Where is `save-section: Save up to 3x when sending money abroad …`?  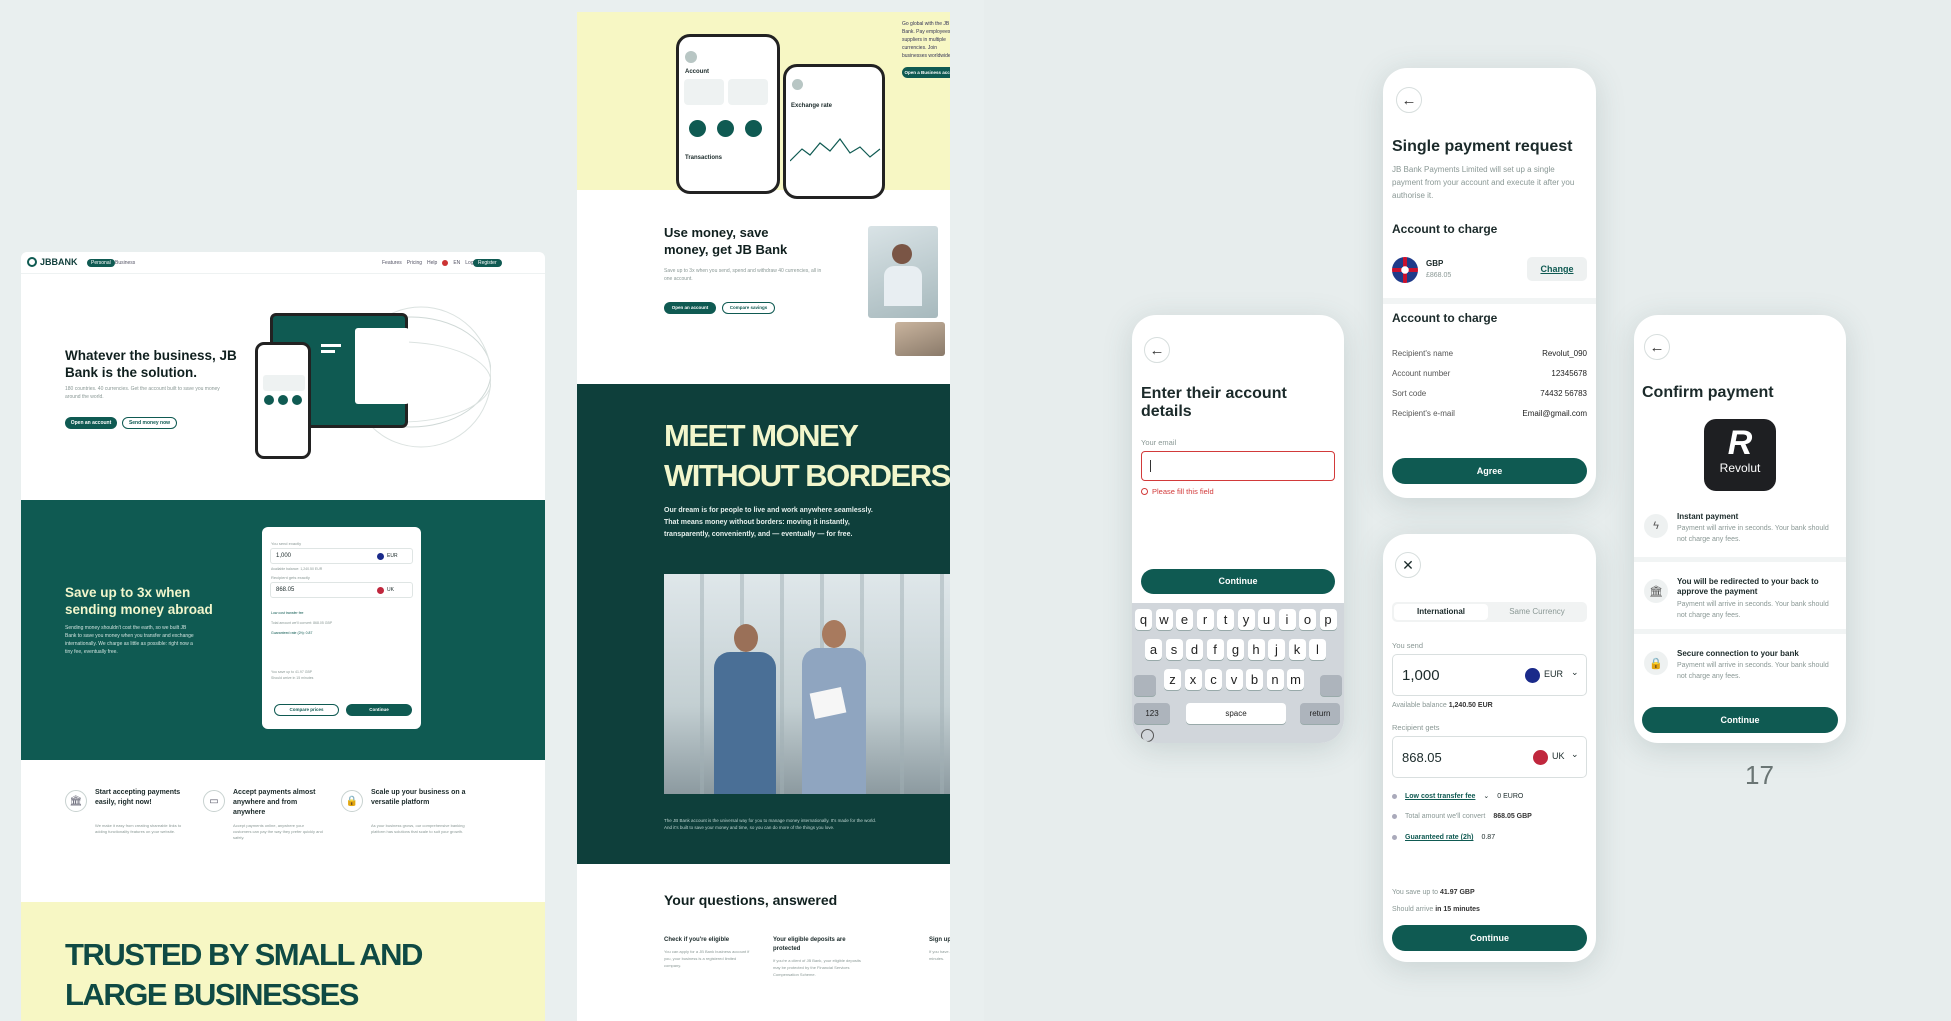 save-section: Save up to 3x when sending money abroad … is located at coordinates (283, 630).